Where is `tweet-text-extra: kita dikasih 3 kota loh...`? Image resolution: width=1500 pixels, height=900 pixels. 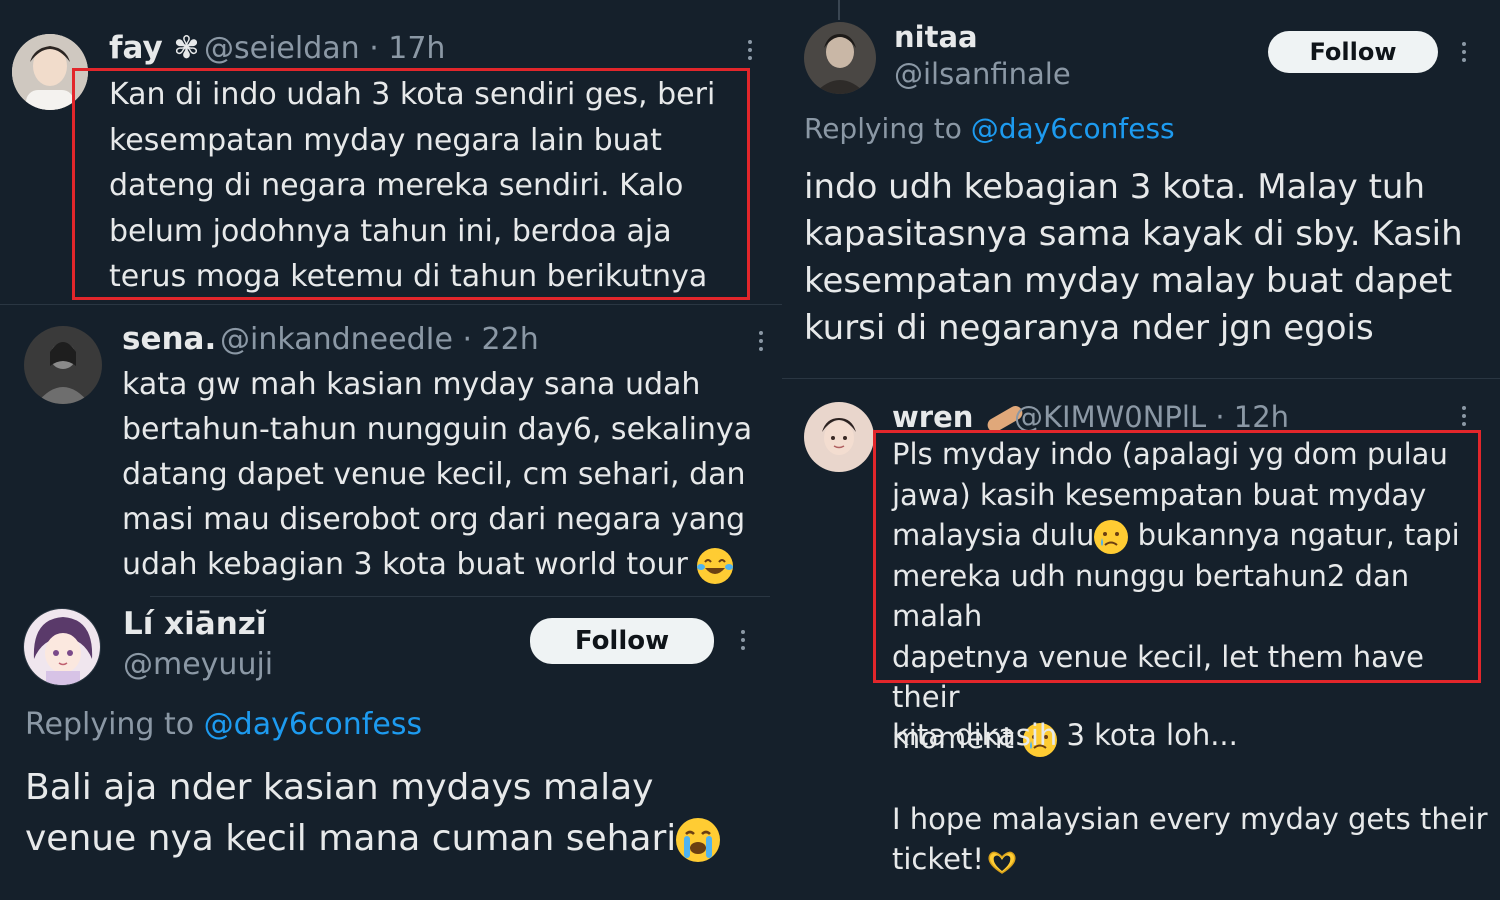 tweet-text-extra: kita dikasih 3 kota loh... is located at coordinates (1065, 735).